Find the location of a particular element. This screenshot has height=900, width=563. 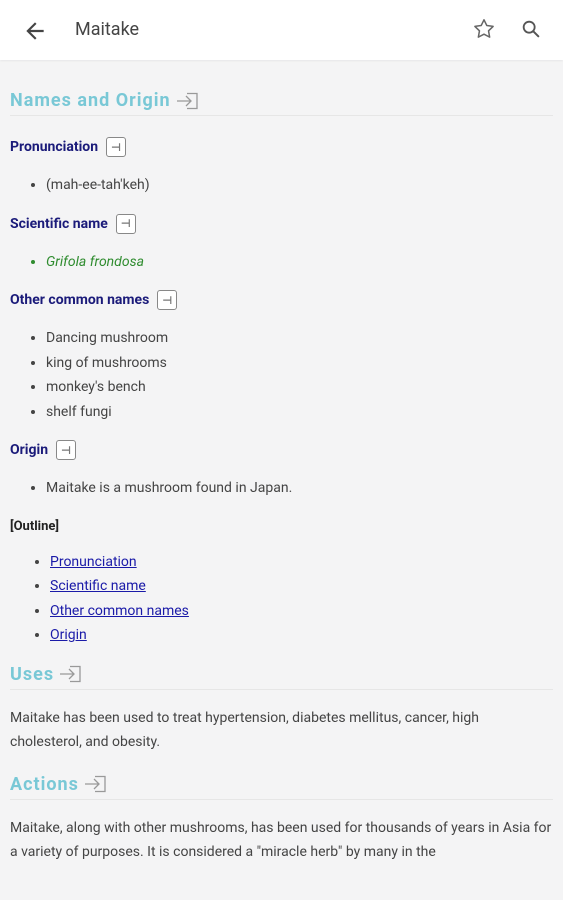

arrow-left-icon is located at coordinates (35, 31).